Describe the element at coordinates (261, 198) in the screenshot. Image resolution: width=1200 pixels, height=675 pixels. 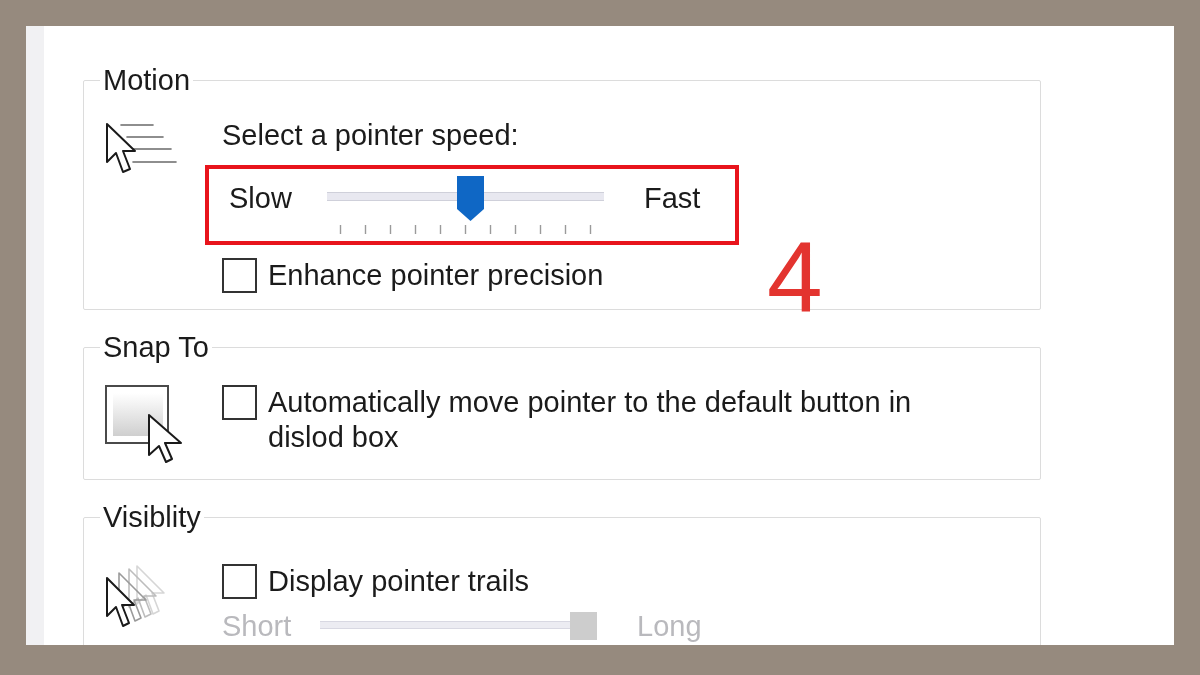
I see `slider-min-label: Slow` at that location.